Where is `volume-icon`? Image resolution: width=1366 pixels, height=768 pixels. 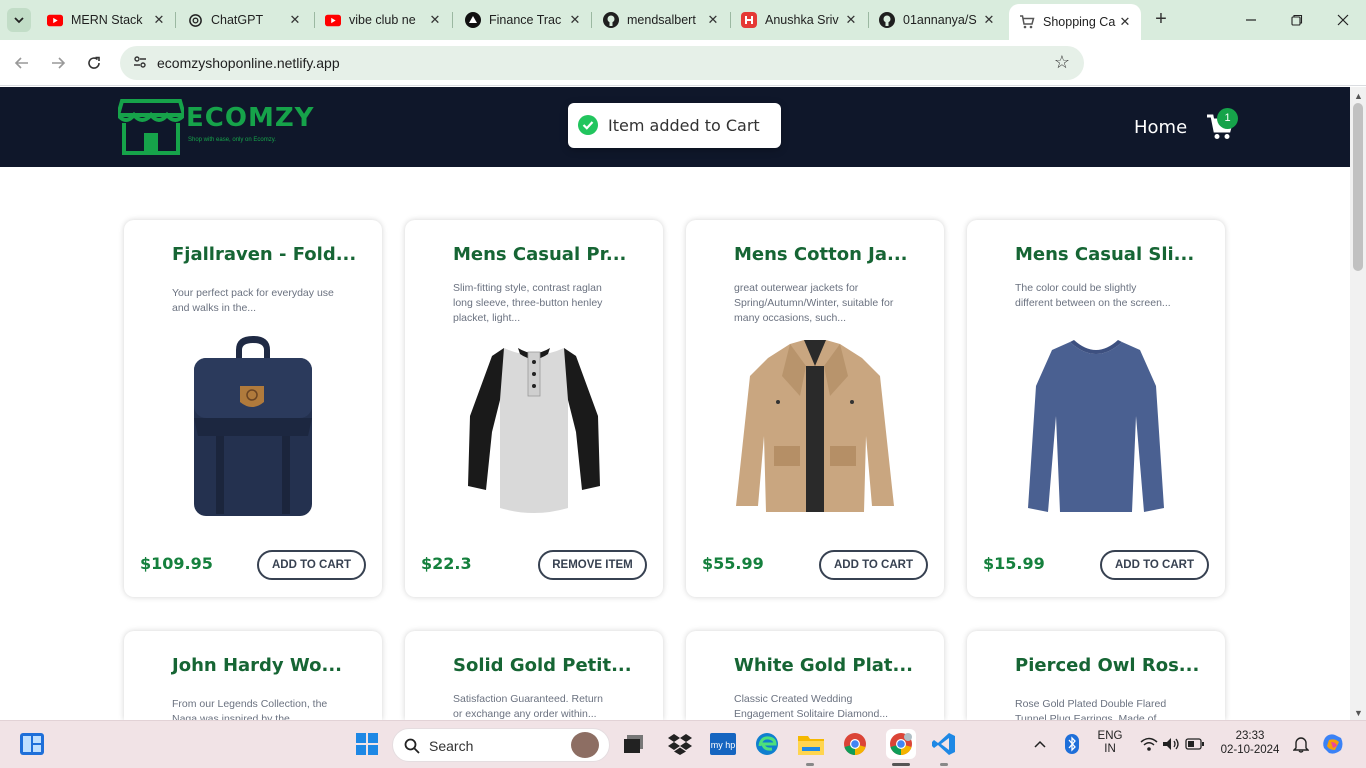
volume-icon is located at coordinates (1171, 744).